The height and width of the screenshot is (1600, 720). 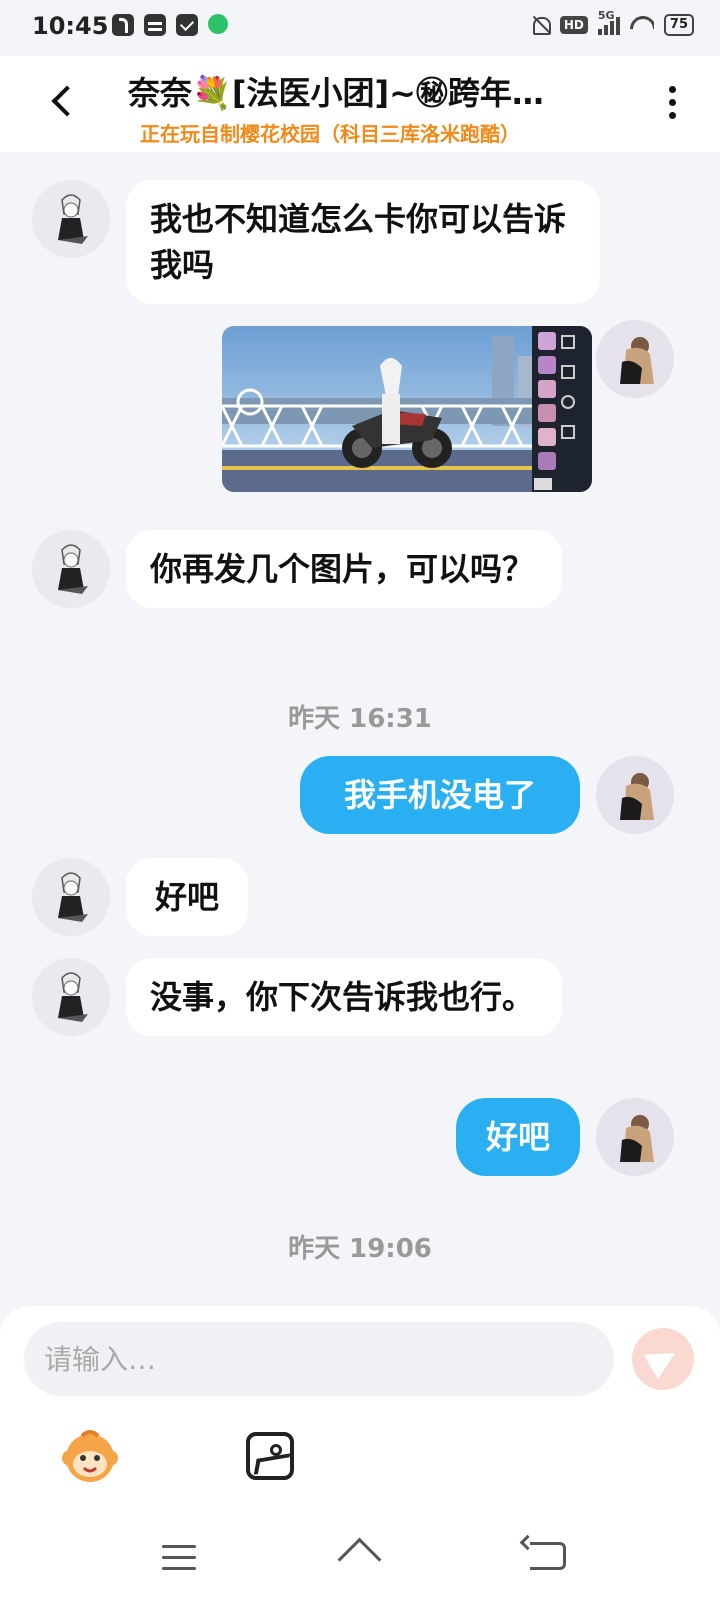 I want to click on send-icon, so click(x=663, y=1359).